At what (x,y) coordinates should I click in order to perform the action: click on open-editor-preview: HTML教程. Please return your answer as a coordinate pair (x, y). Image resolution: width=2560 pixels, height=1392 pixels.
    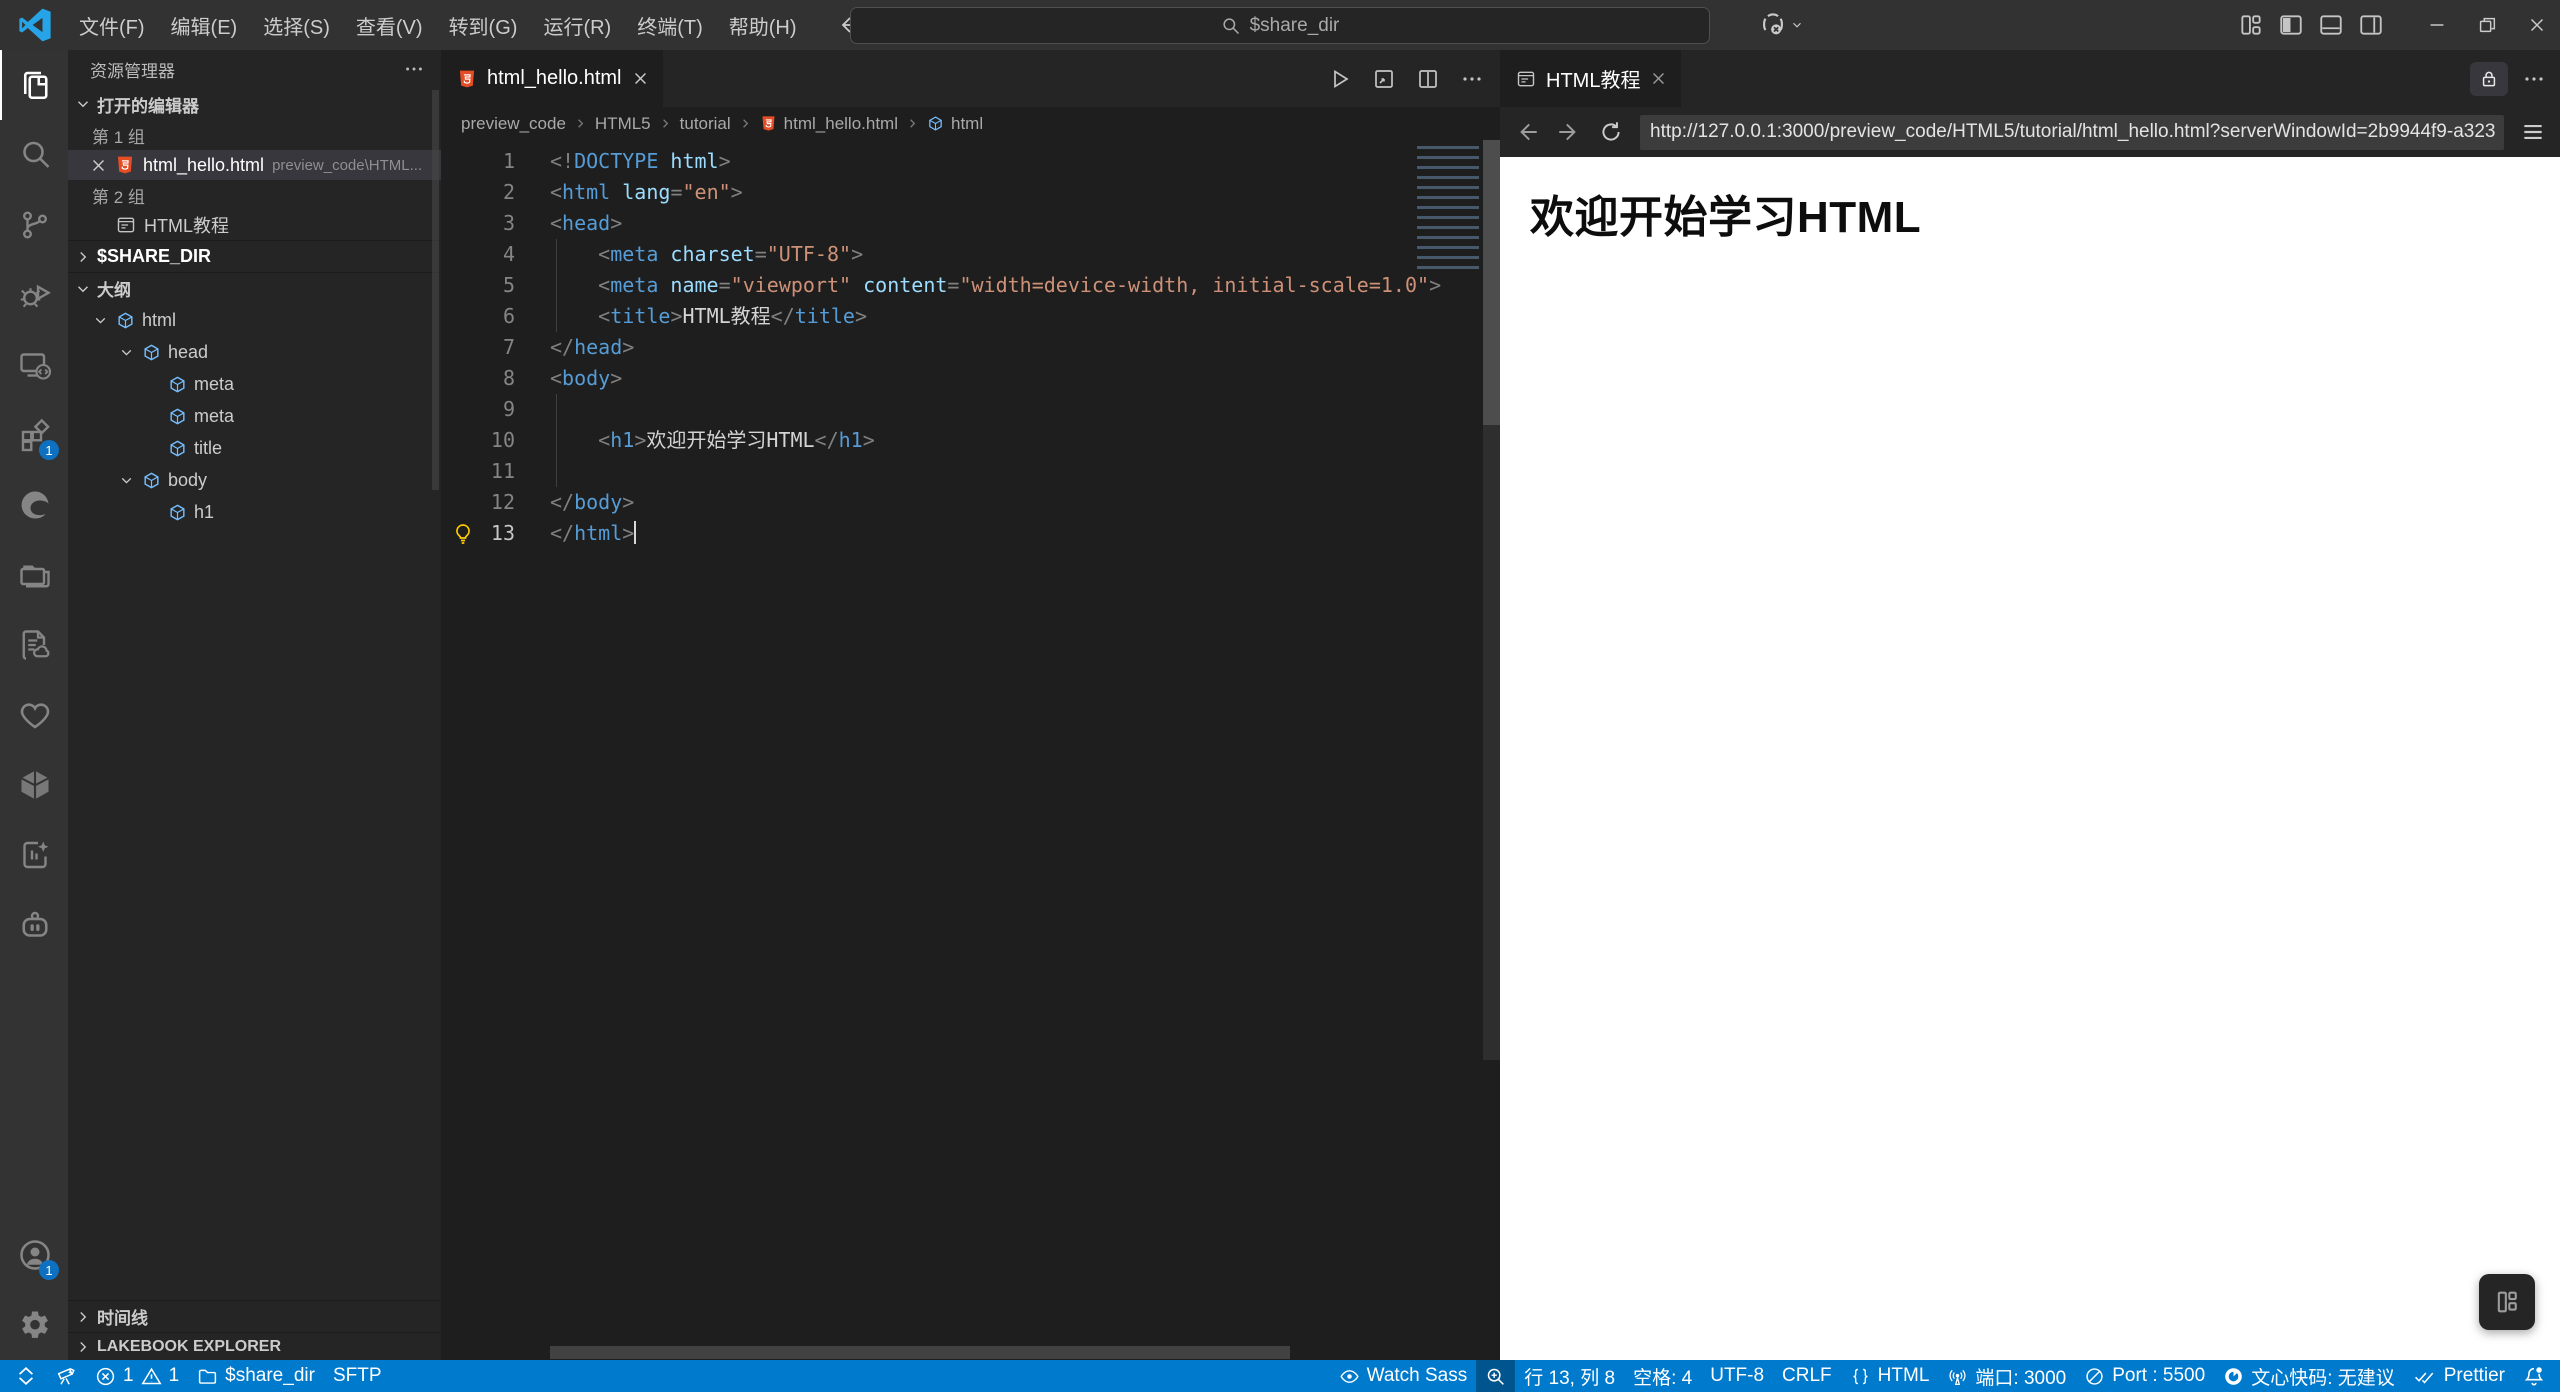
    Looking at the image, I should click on (254, 225).